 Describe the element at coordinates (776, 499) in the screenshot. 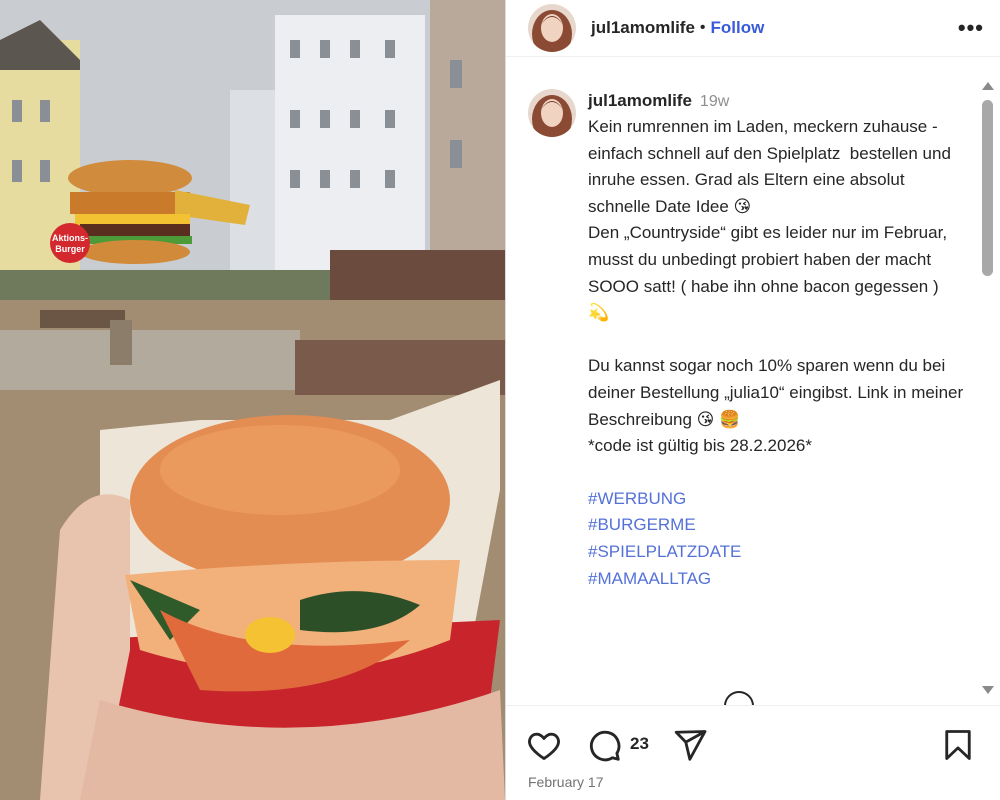

I see `hashtag-link: #WERBUNG` at that location.